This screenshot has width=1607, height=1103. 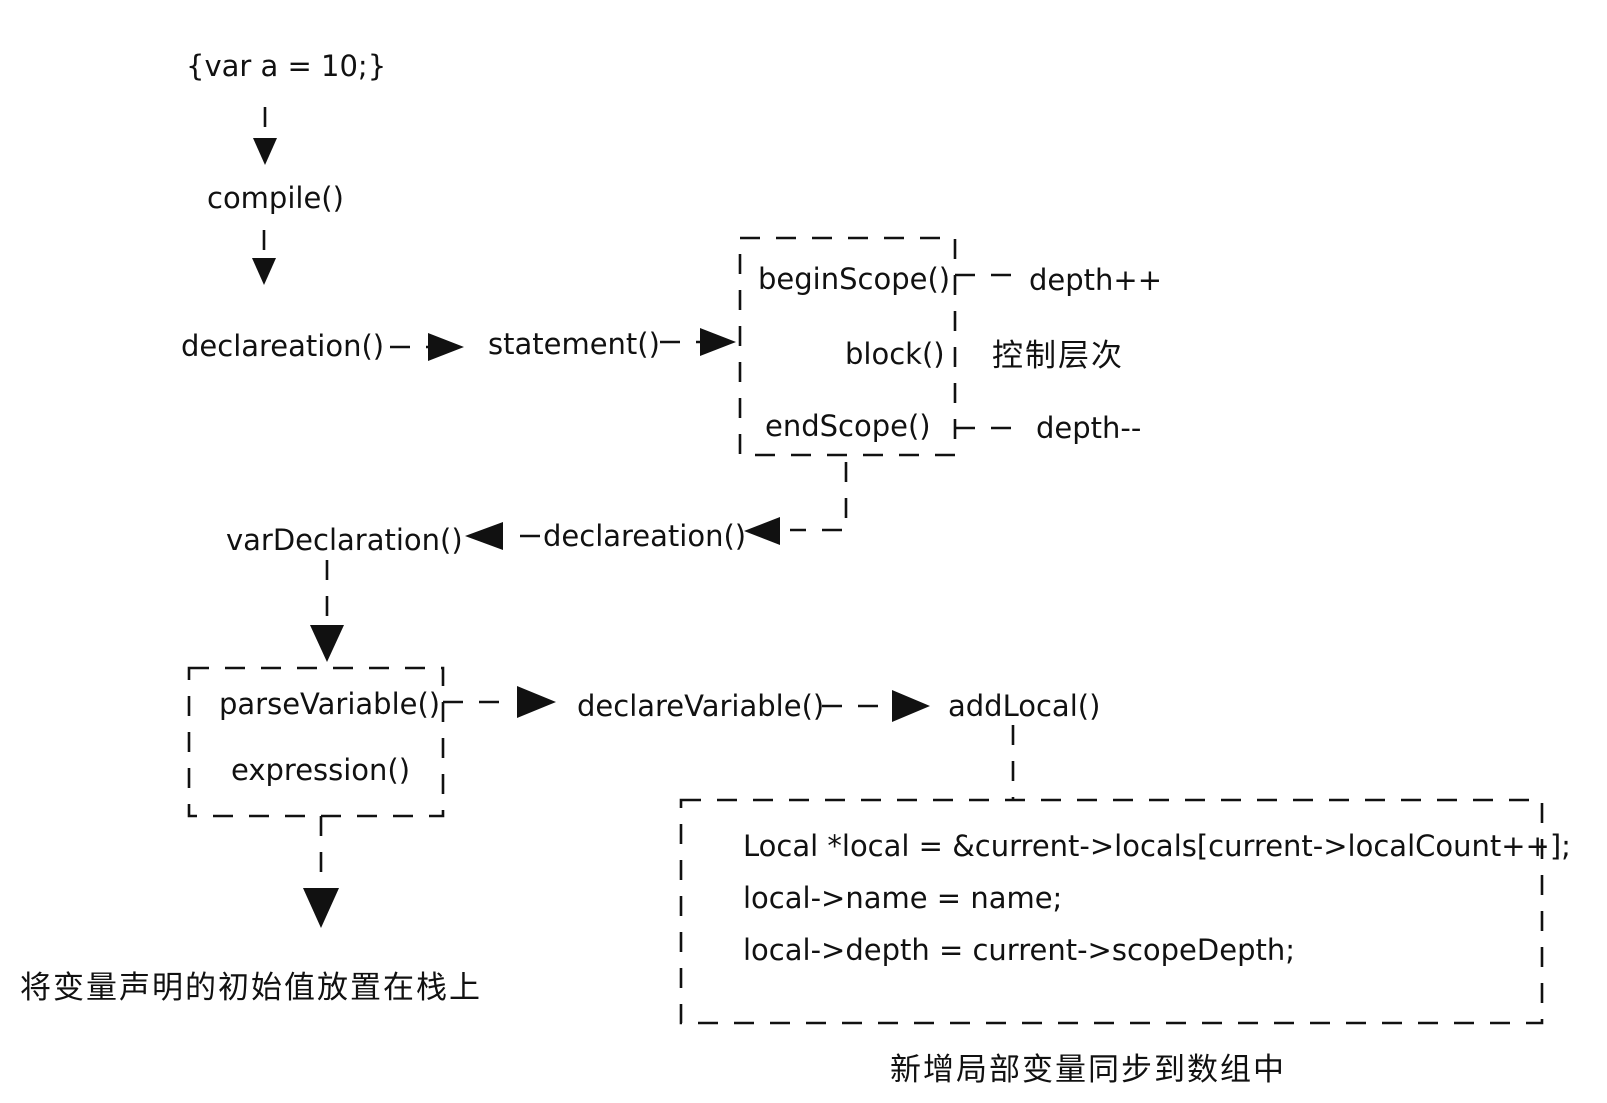 What do you see at coordinates (484, 536) in the screenshot?
I see `arrow-to-var-declaration` at bounding box center [484, 536].